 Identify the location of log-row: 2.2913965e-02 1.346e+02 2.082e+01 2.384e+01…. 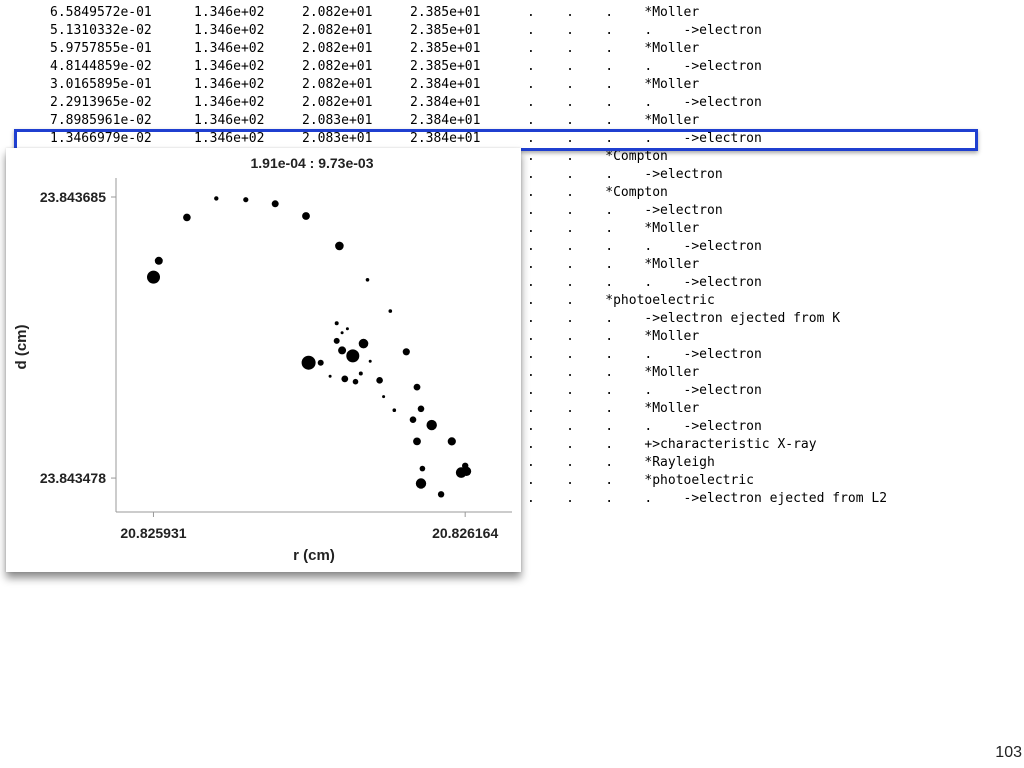
(512, 103).